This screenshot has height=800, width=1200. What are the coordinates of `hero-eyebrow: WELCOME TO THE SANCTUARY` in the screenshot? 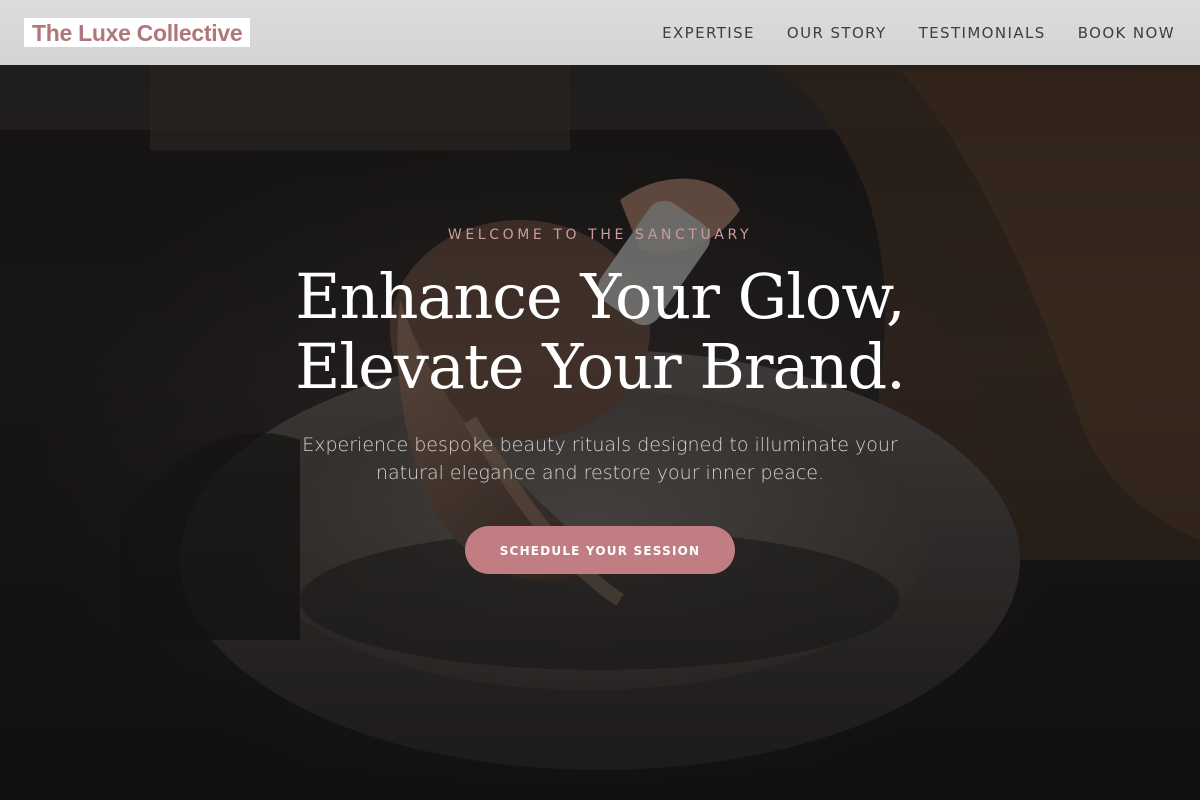 It's located at (600, 235).